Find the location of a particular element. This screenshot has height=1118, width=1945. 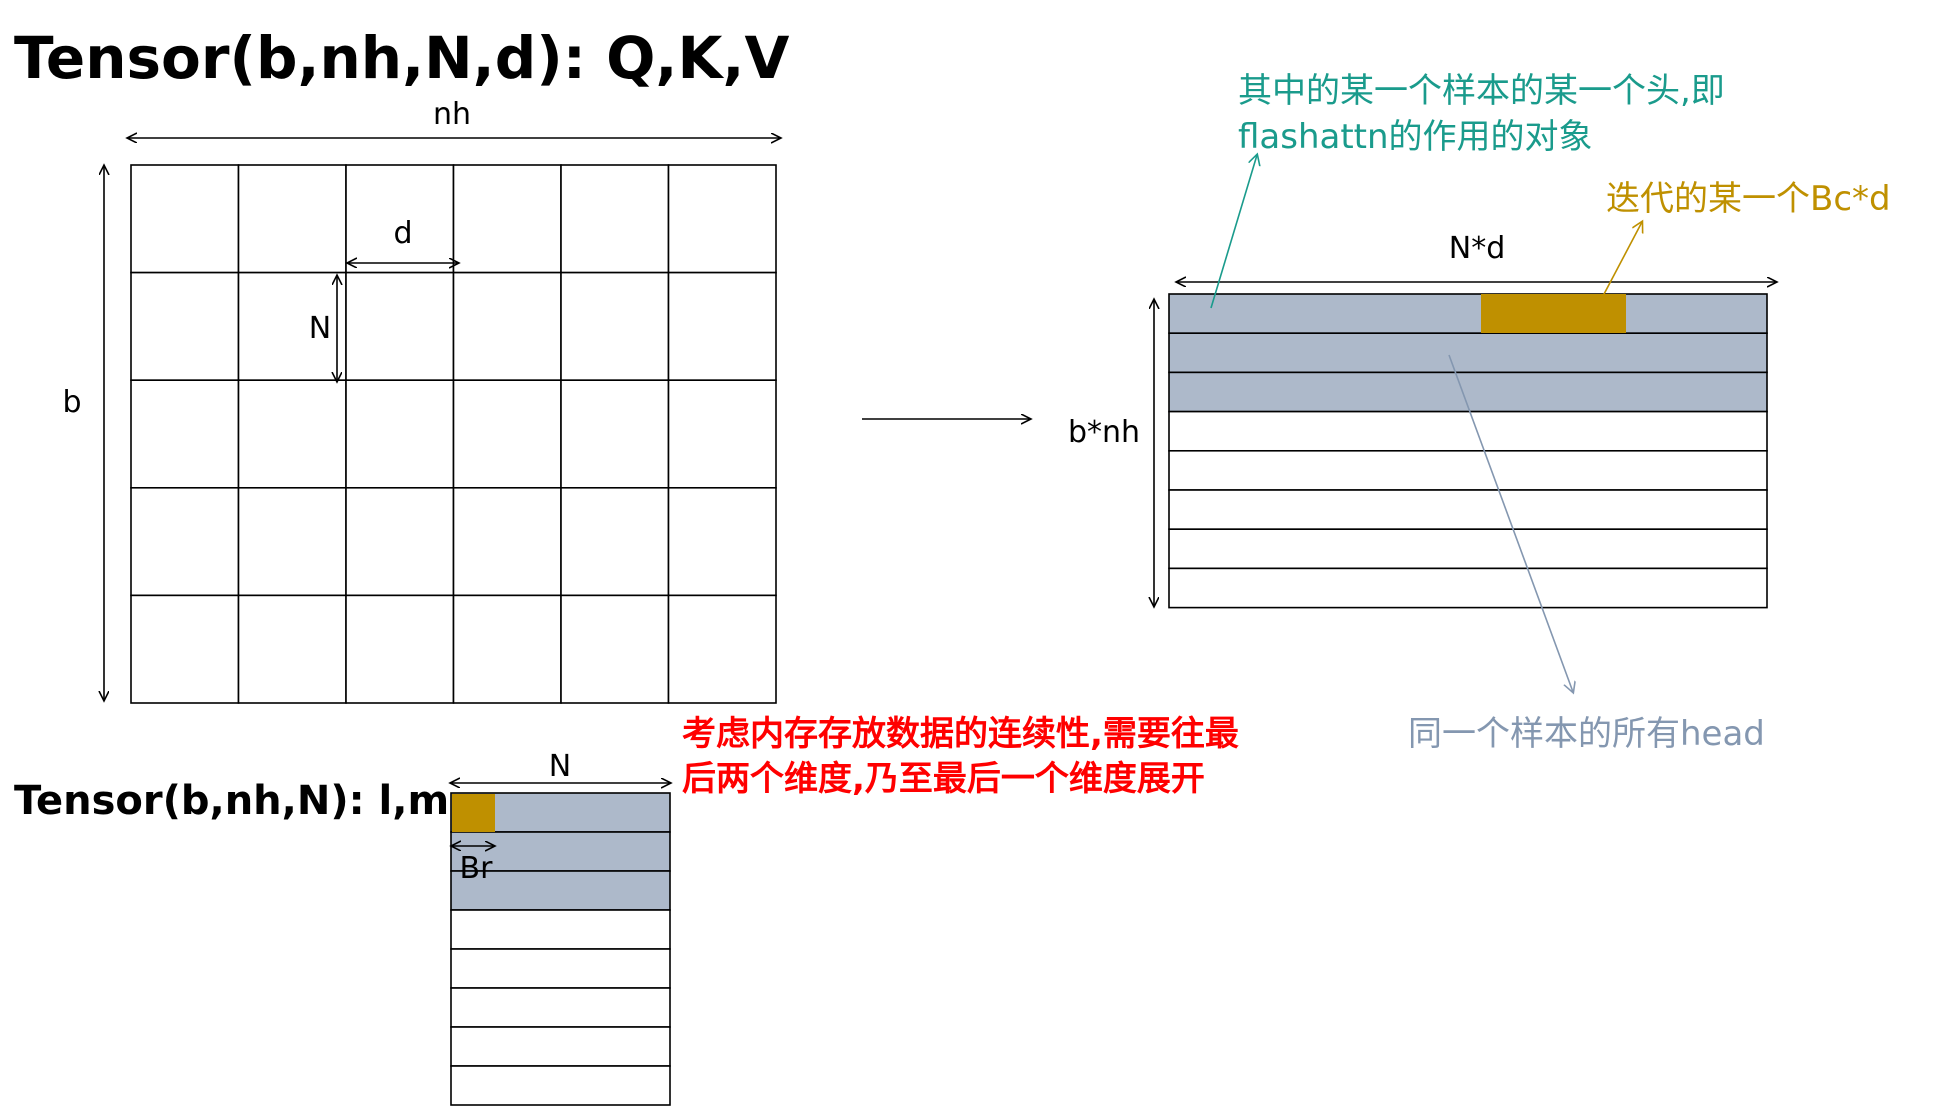

lm-title: Tensor(b,nh,N): l,m is located at coordinates (231, 801).